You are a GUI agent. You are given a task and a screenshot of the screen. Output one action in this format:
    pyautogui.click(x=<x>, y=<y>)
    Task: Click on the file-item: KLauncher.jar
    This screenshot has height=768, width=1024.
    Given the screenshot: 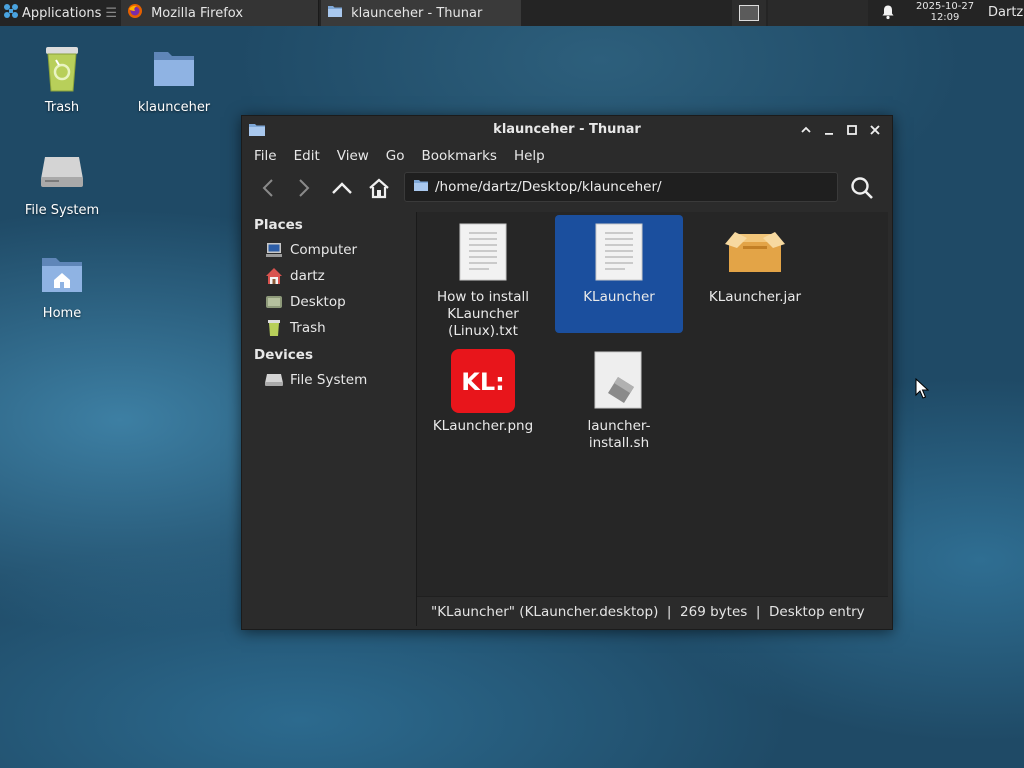 What is the action you would take?
    pyautogui.click(x=755, y=263)
    